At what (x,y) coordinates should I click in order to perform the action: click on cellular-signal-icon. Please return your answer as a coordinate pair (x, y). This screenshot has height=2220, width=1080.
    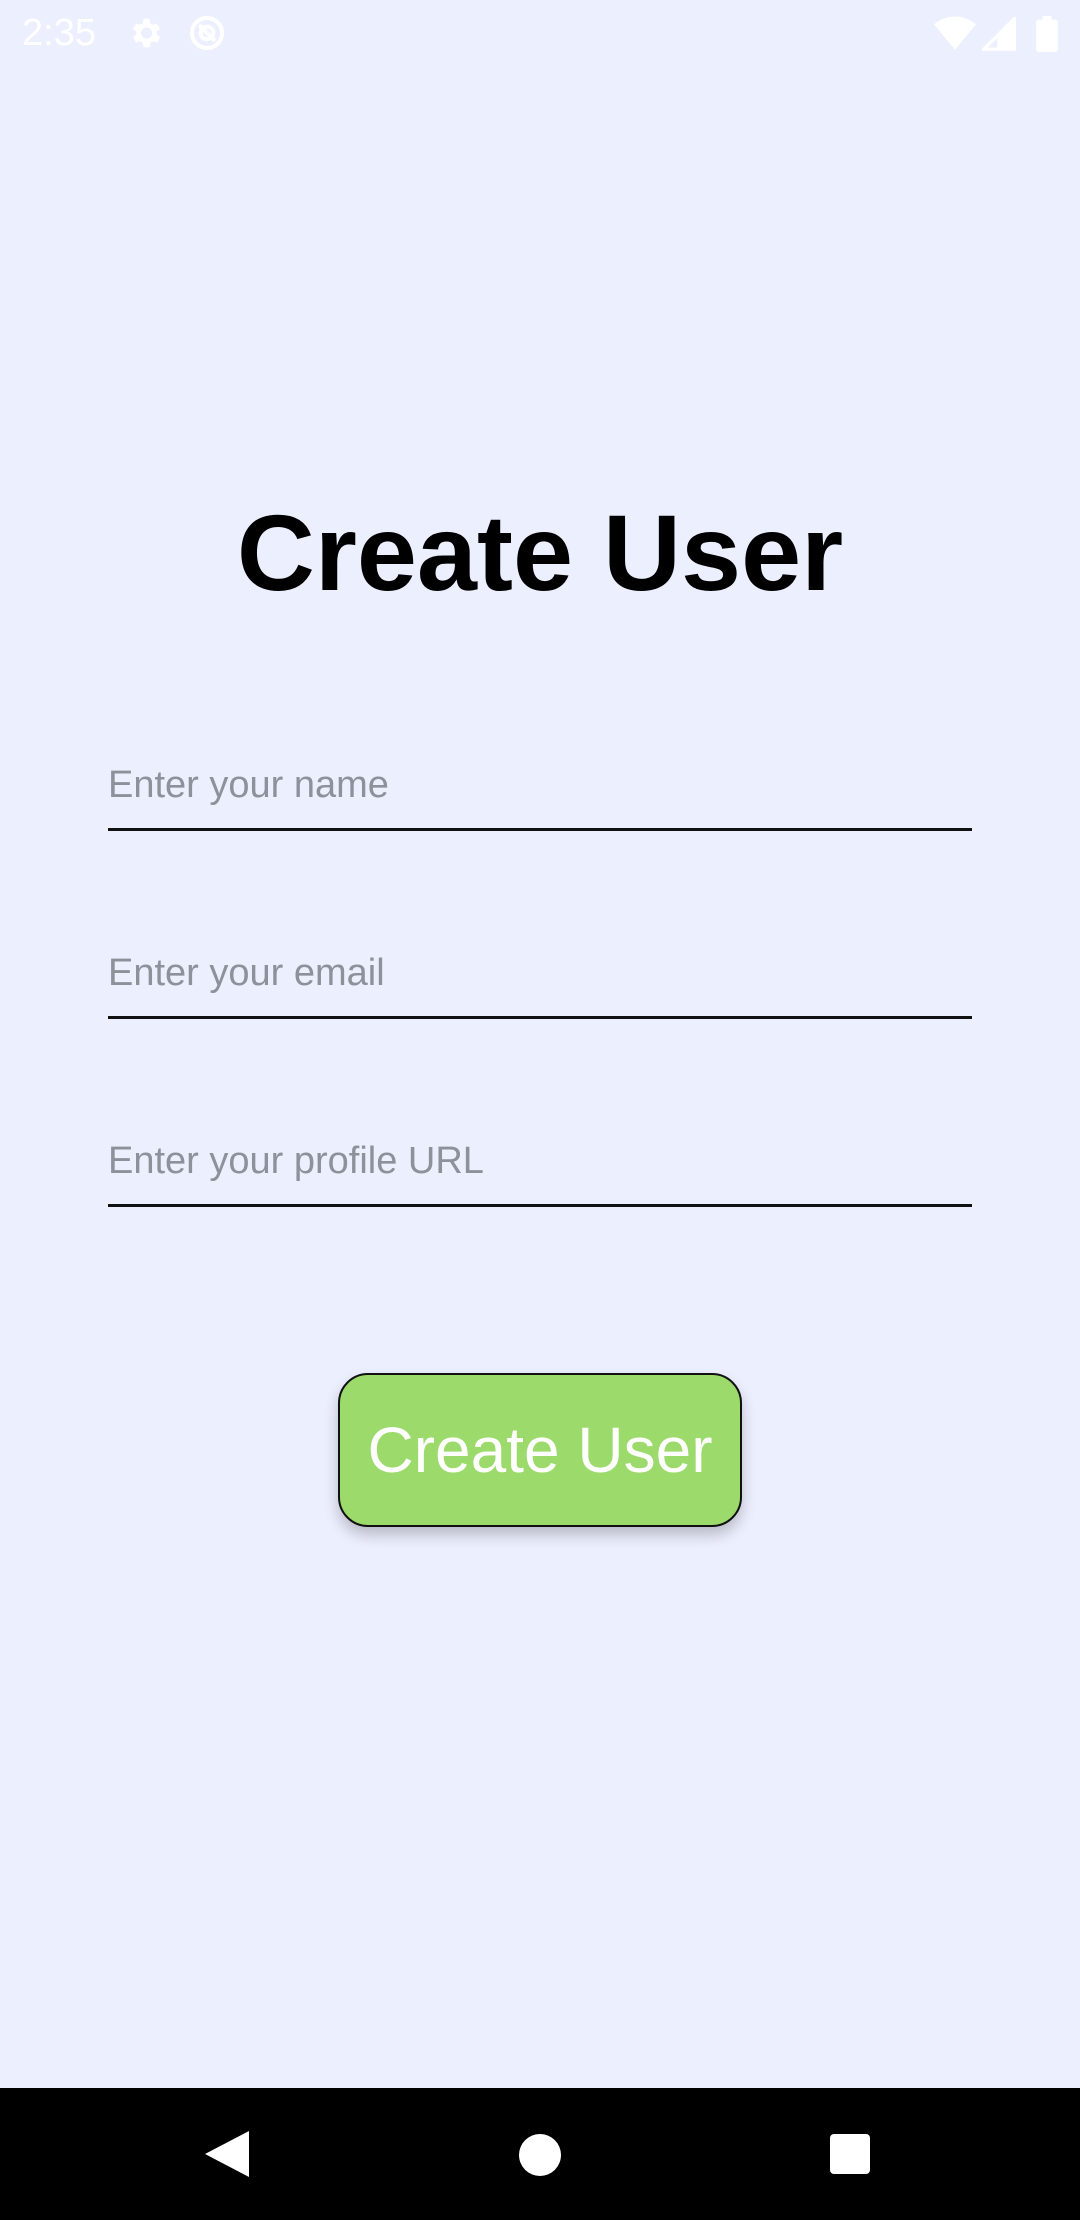
    Looking at the image, I should click on (999, 34).